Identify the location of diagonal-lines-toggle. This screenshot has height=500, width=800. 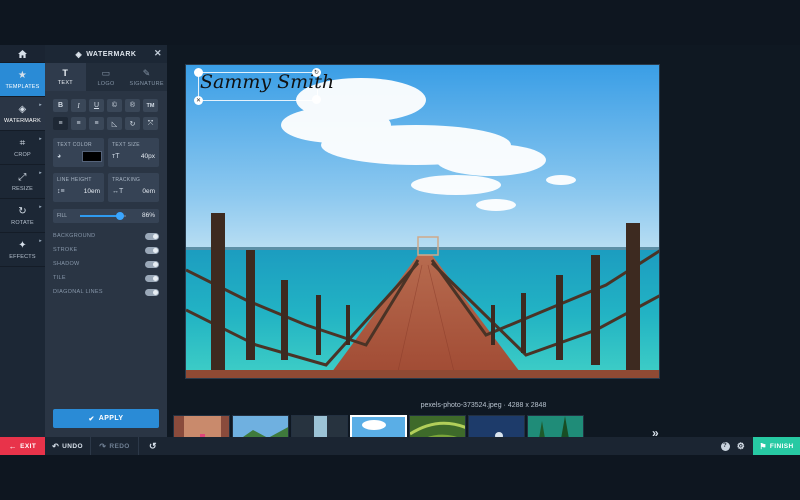
(152, 292).